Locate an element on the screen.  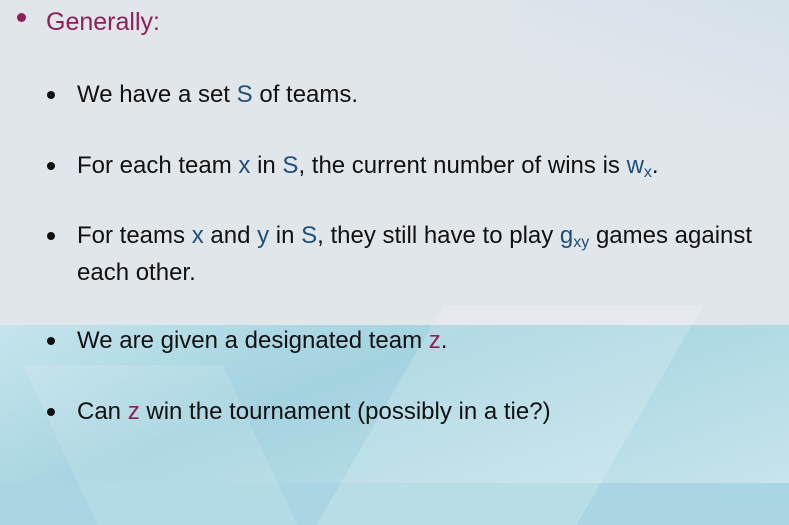
slide-heading: Generally: is located at coordinates (87, 22).